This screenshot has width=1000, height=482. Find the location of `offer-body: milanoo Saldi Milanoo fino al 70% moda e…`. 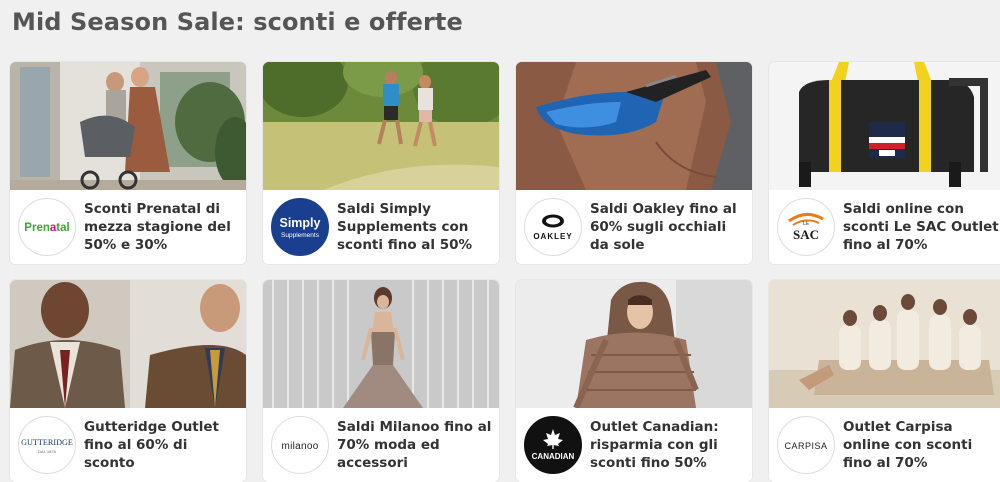

offer-body: milanoo Saldi Milanoo fino al 70% moda e… is located at coordinates (381, 445).